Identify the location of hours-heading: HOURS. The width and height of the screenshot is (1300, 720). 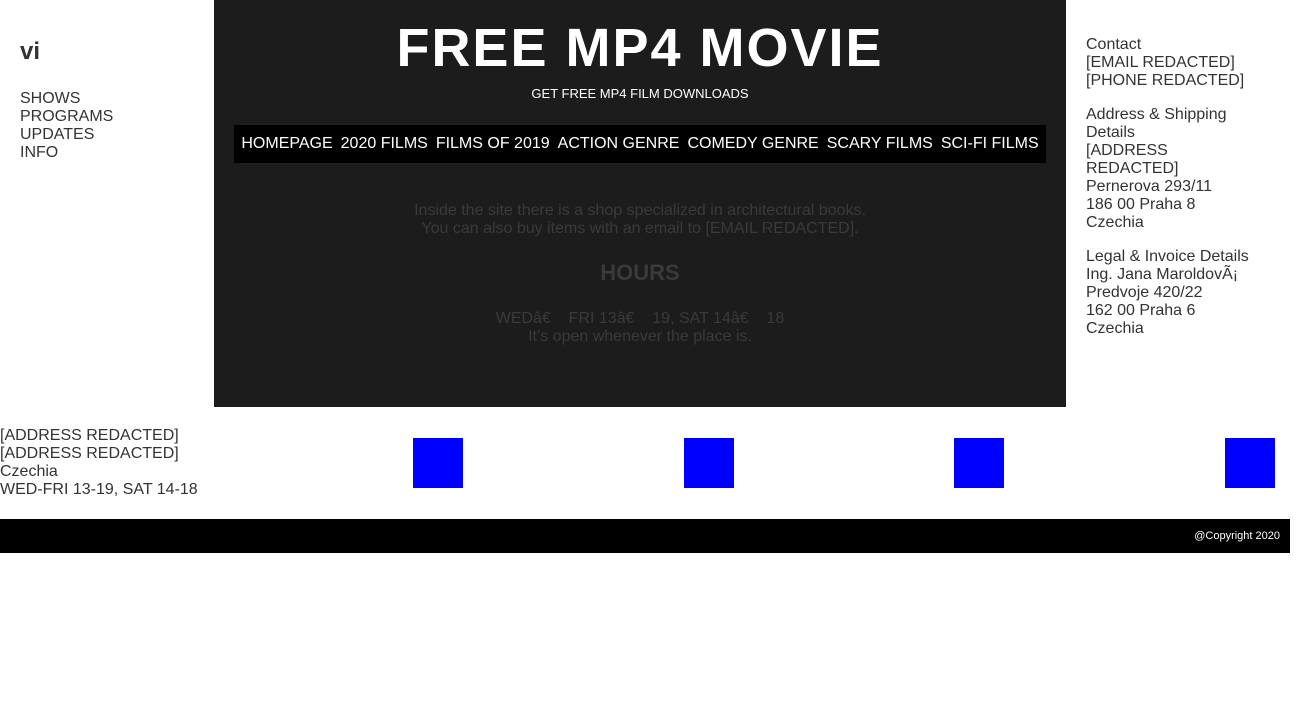
(640, 272).